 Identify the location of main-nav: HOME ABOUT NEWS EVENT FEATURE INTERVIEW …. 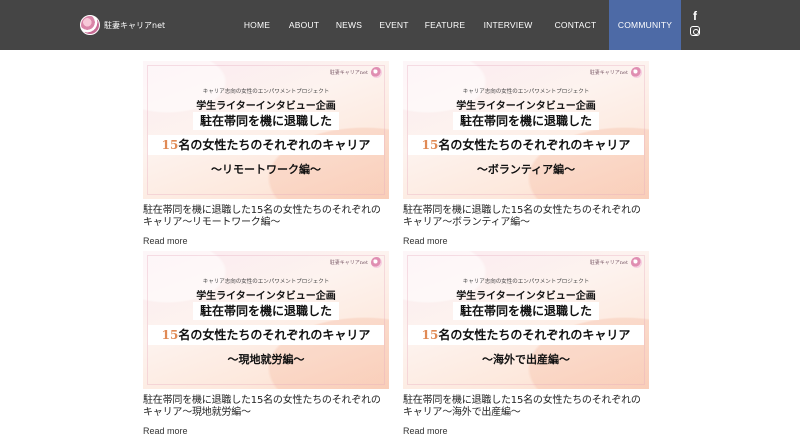
(456, 25).